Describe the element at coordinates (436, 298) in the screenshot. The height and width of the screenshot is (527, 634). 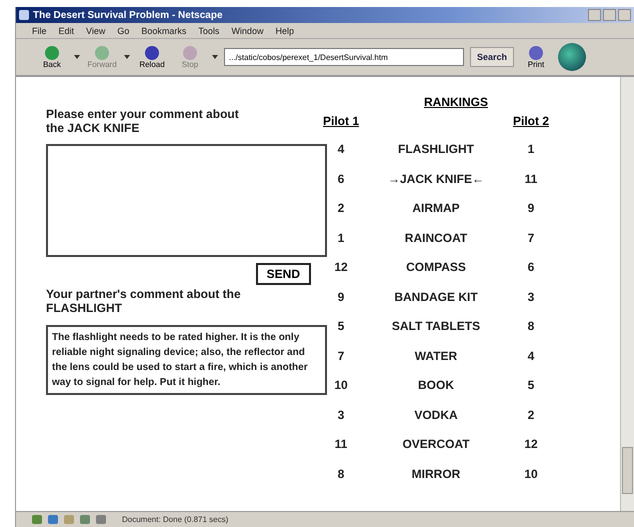
I see `item-cell-text: BANDAGE KIT` at that location.